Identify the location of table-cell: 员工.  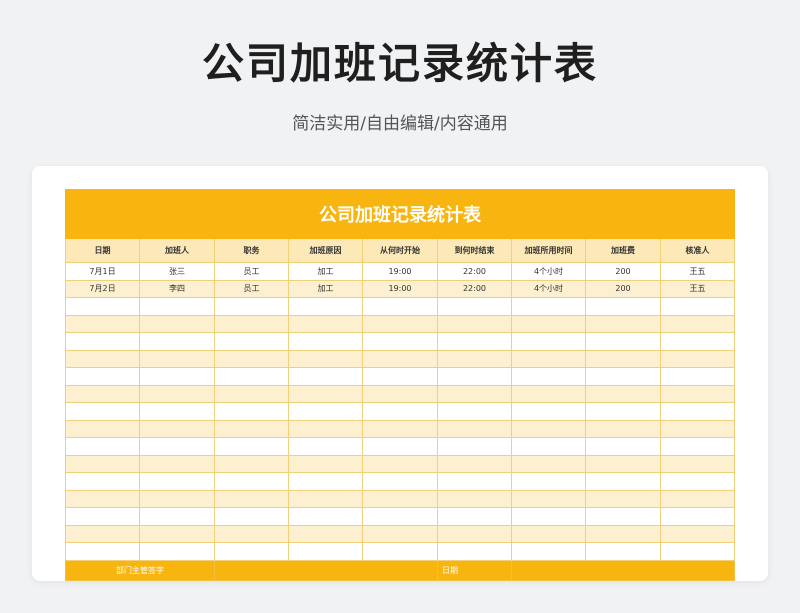
(251, 288).